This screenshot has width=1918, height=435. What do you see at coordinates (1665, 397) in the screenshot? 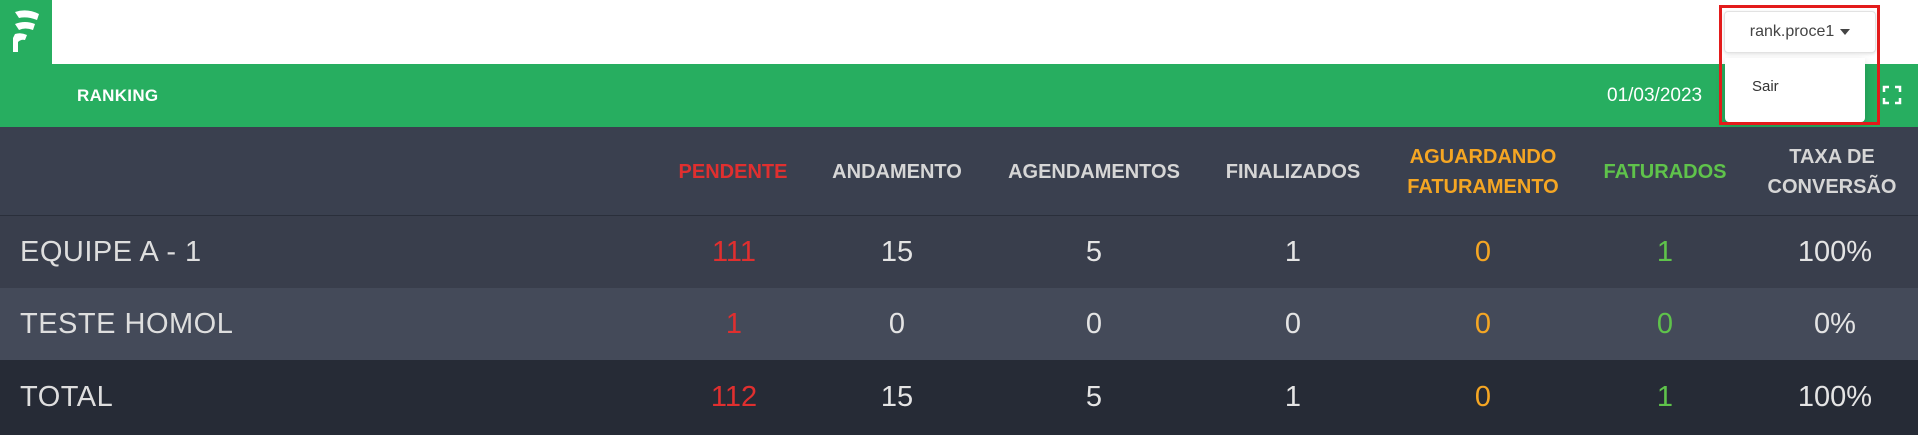
I see `faturados-total: 1` at bounding box center [1665, 397].